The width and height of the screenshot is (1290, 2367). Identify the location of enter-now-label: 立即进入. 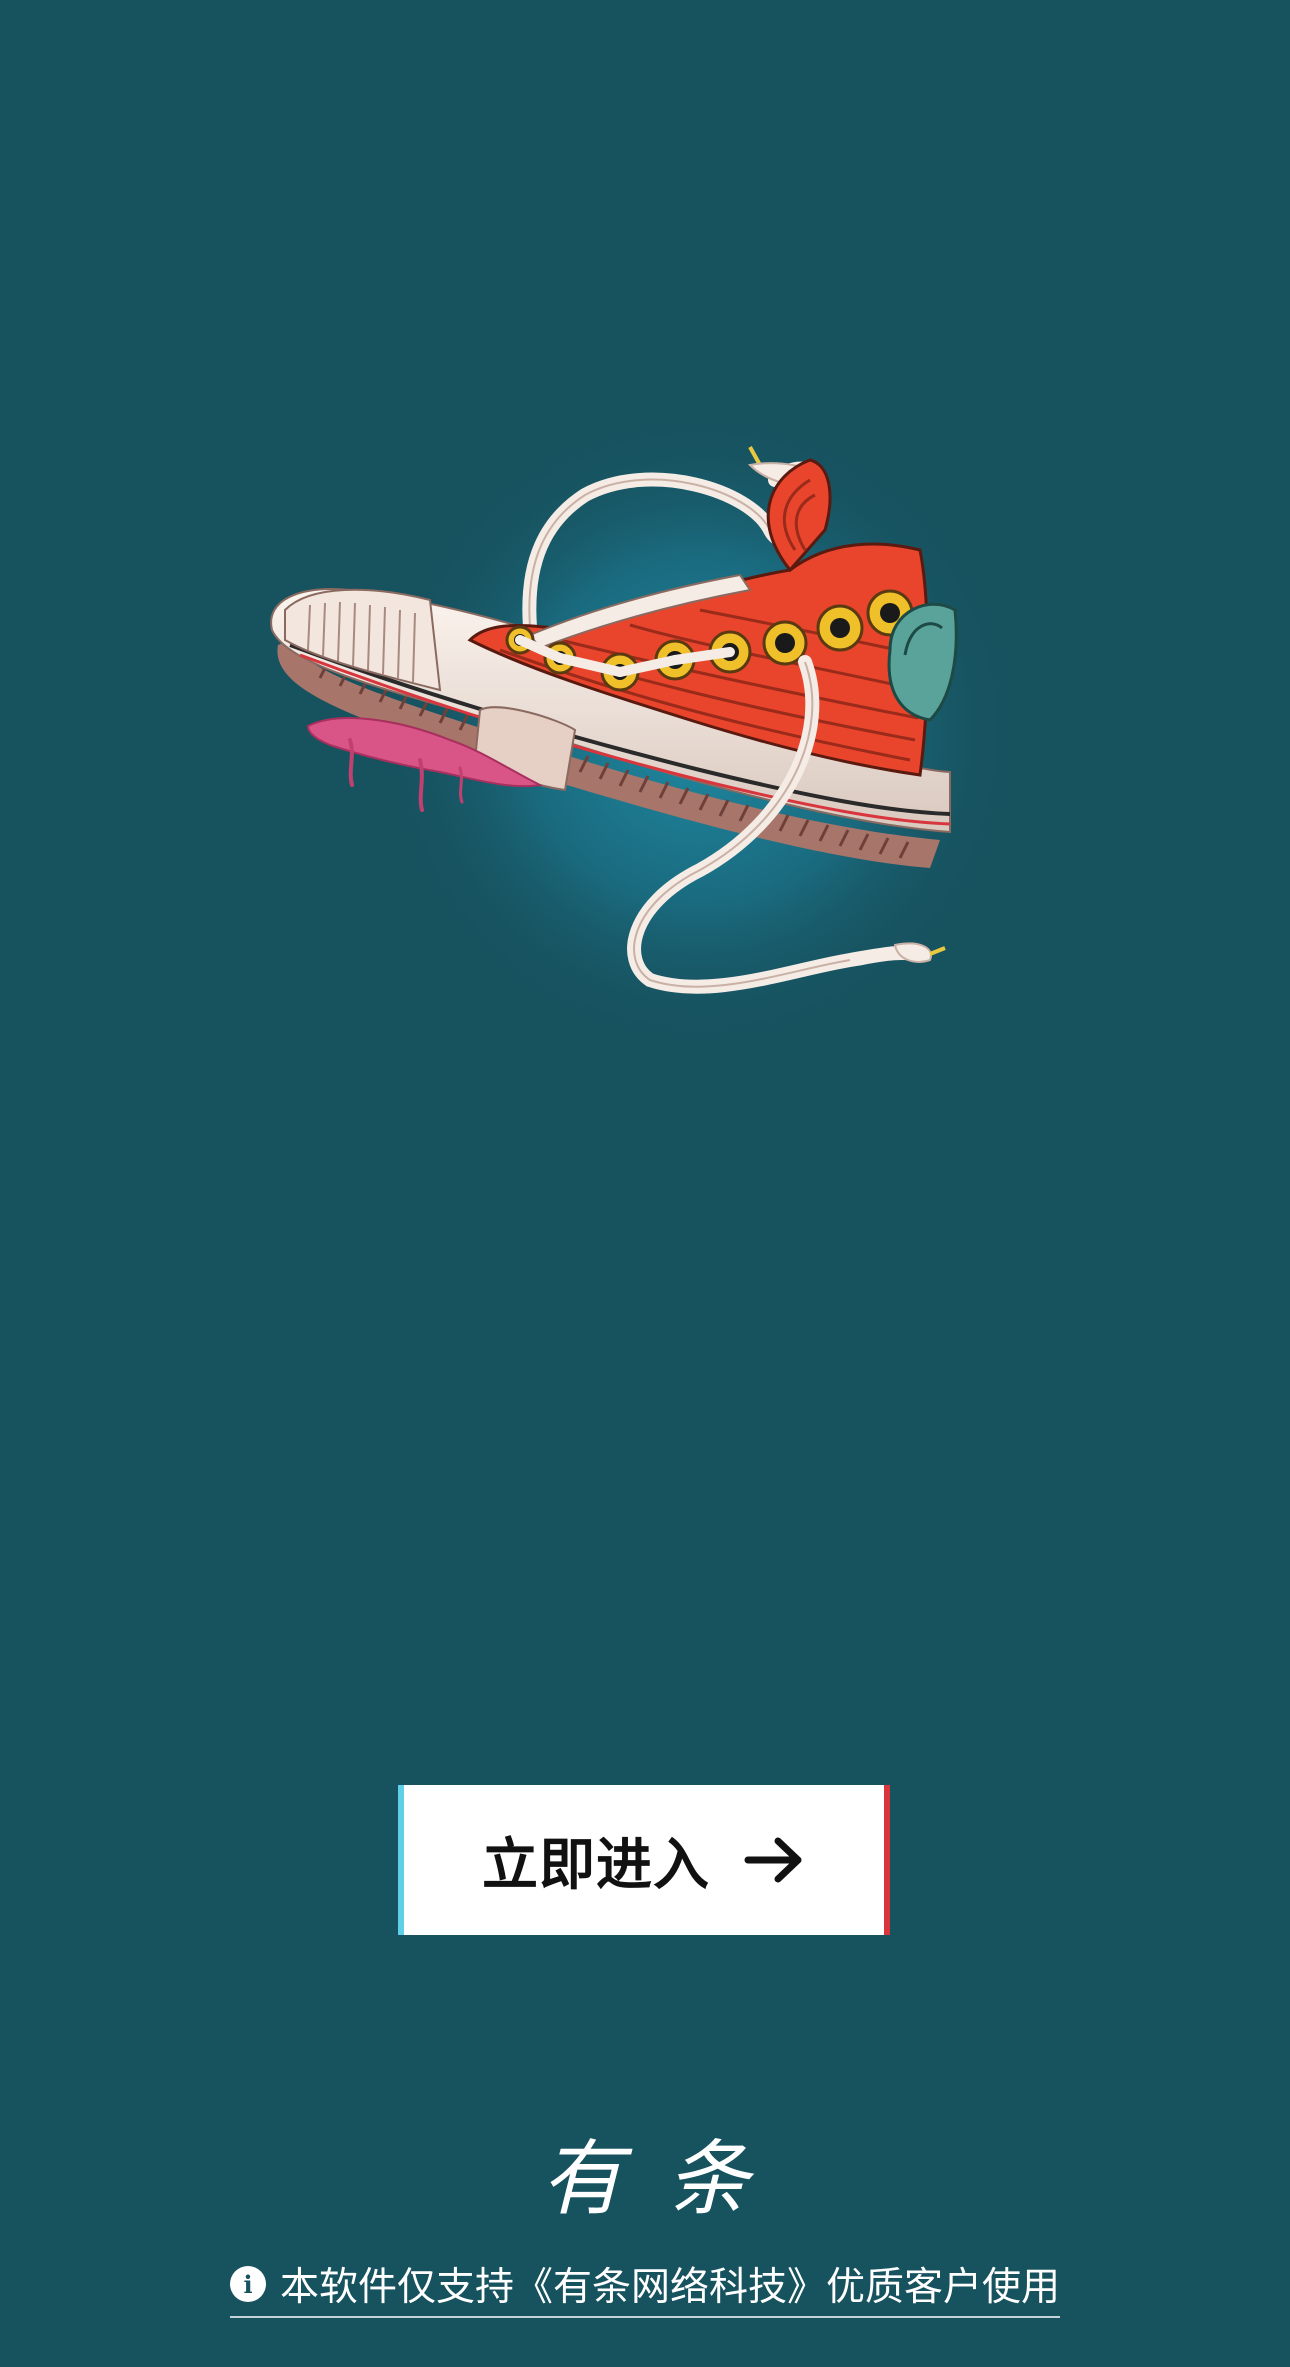
(596, 1865).